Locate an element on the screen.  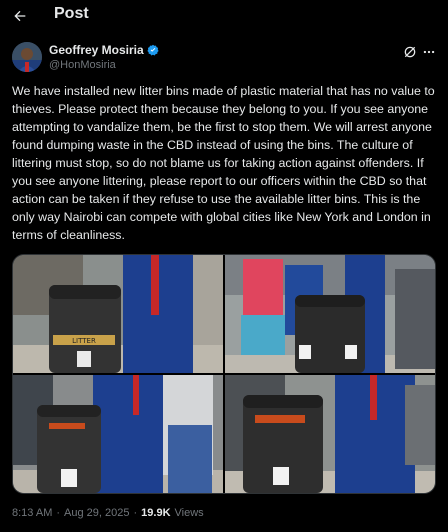
post-date: Aug 29, 2025 is located at coordinates (96, 513).